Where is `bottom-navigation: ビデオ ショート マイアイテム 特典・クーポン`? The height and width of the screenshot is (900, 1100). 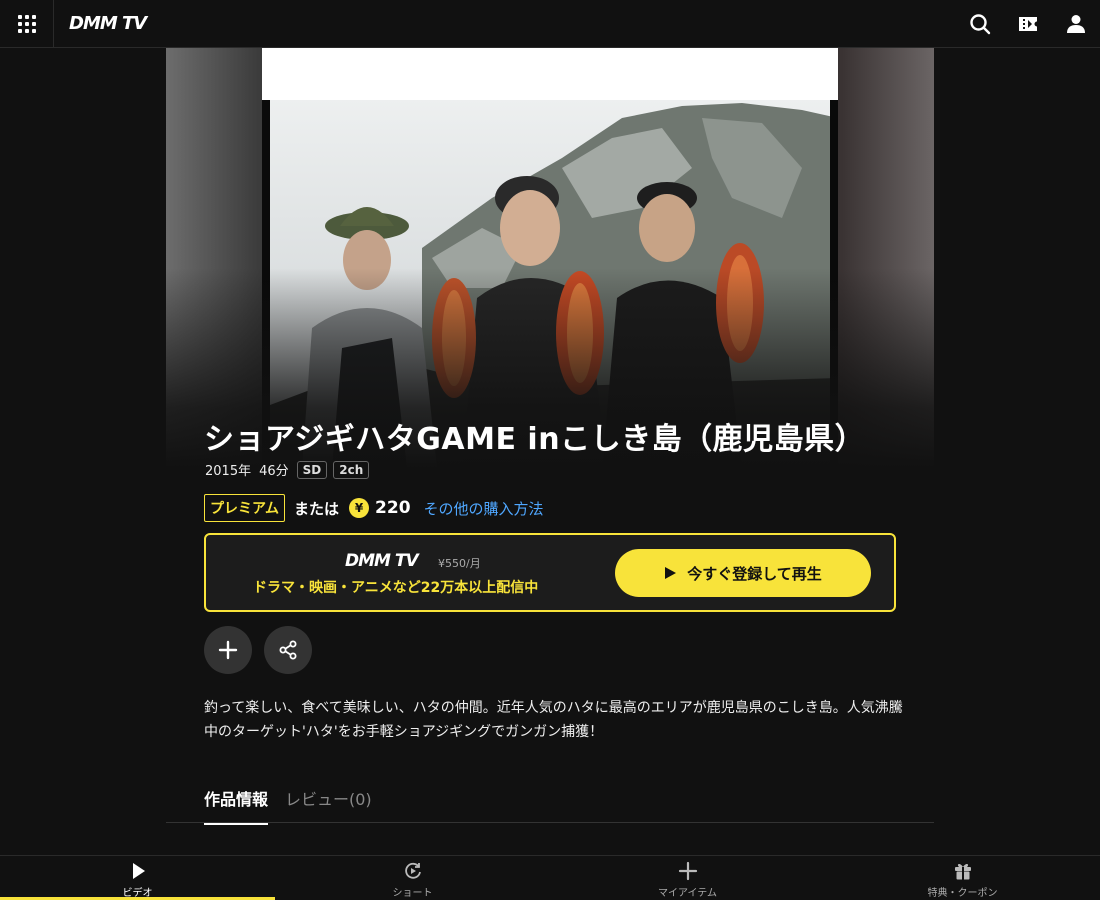
bottom-navigation: ビデオ ショート マイアイテム 特典・クーポン is located at coordinates (550, 877).